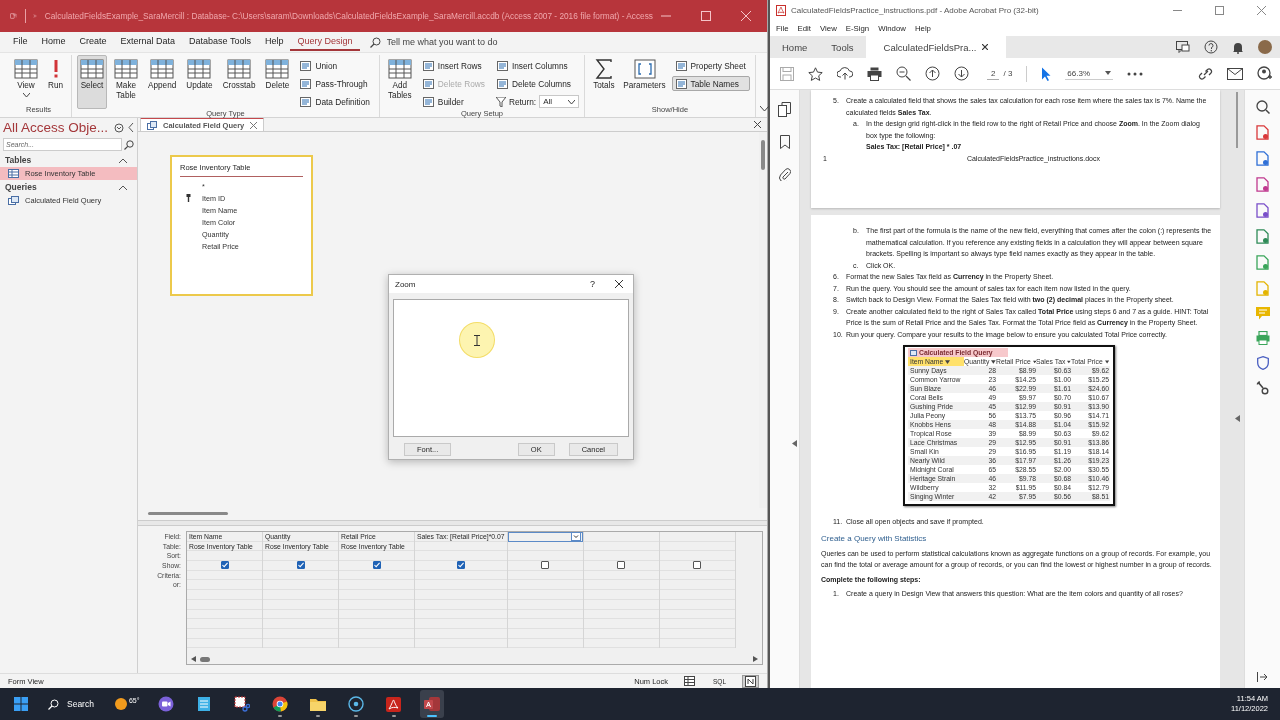  What do you see at coordinates (199, 82) in the screenshot?
I see `ribbon-button: Update` at bounding box center [199, 82].